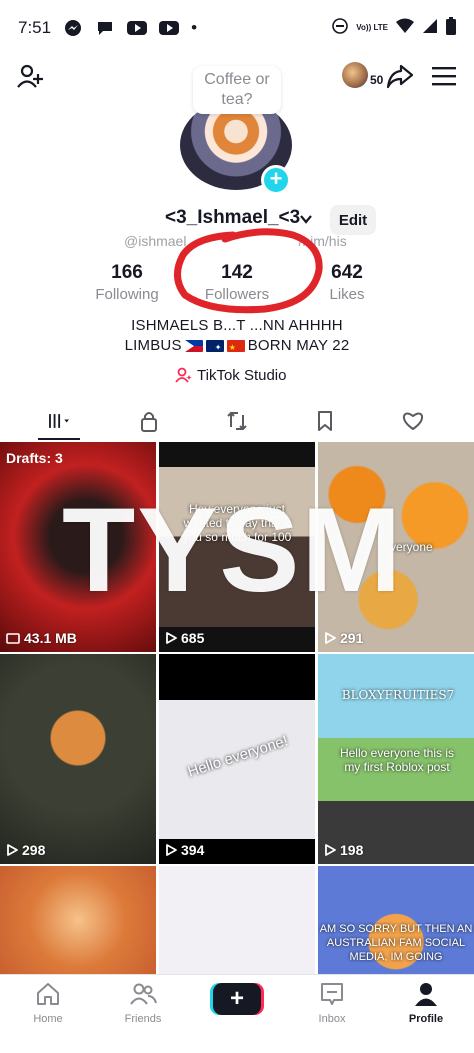 The height and width of the screenshot is (1053, 474). I want to click on video-views: 298, so click(25, 850).